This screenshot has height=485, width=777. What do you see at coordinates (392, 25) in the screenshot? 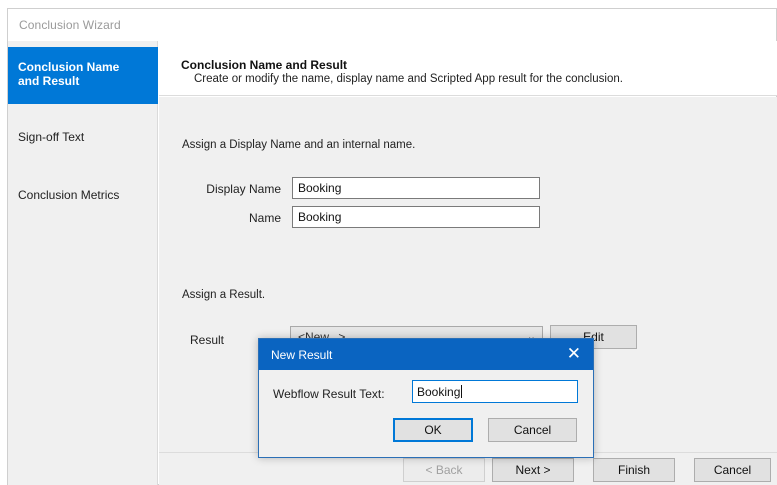
I see `window-titlebar: Conclusion Wizard` at bounding box center [392, 25].